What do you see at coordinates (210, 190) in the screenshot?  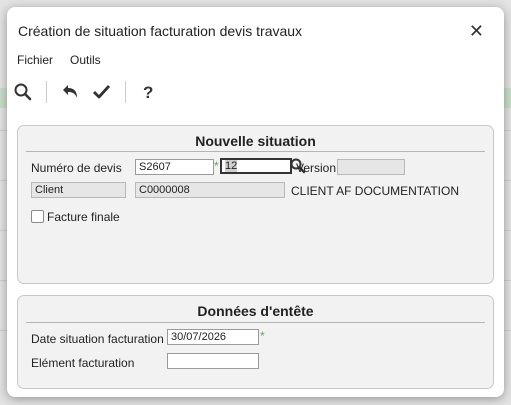 I see `client-code-field: C0000008` at bounding box center [210, 190].